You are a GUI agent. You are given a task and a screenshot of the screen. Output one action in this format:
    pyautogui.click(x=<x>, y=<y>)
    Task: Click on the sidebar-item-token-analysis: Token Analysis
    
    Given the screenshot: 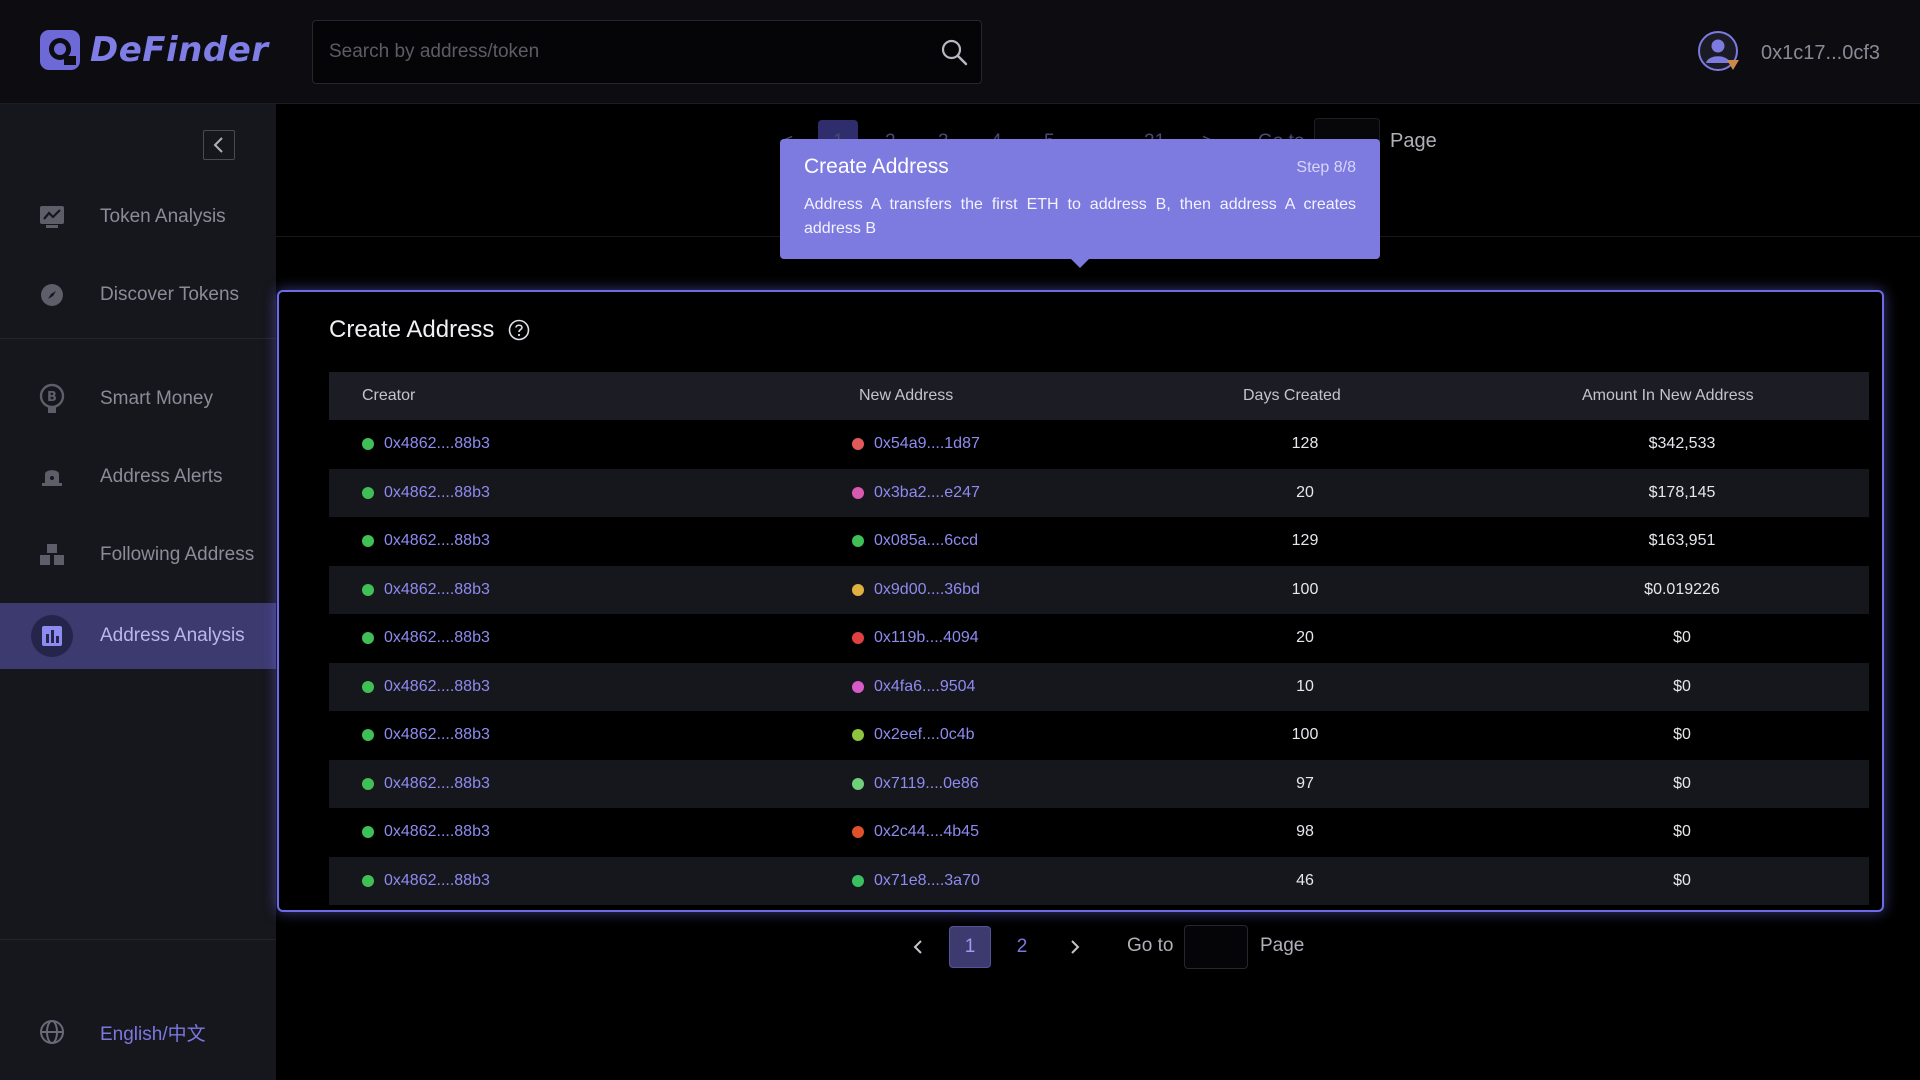 What is the action you would take?
    pyautogui.click(x=138, y=217)
    